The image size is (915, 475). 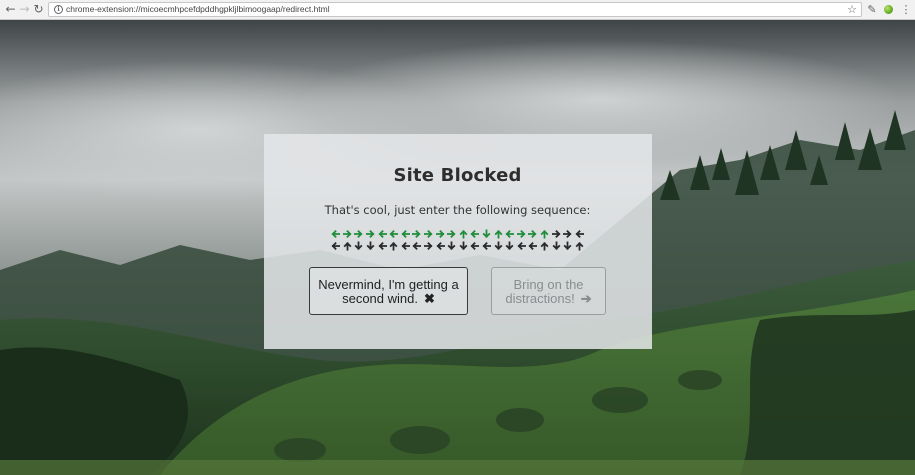 What do you see at coordinates (872, 9) in the screenshot?
I see `eyedropper-icon: ✎` at bounding box center [872, 9].